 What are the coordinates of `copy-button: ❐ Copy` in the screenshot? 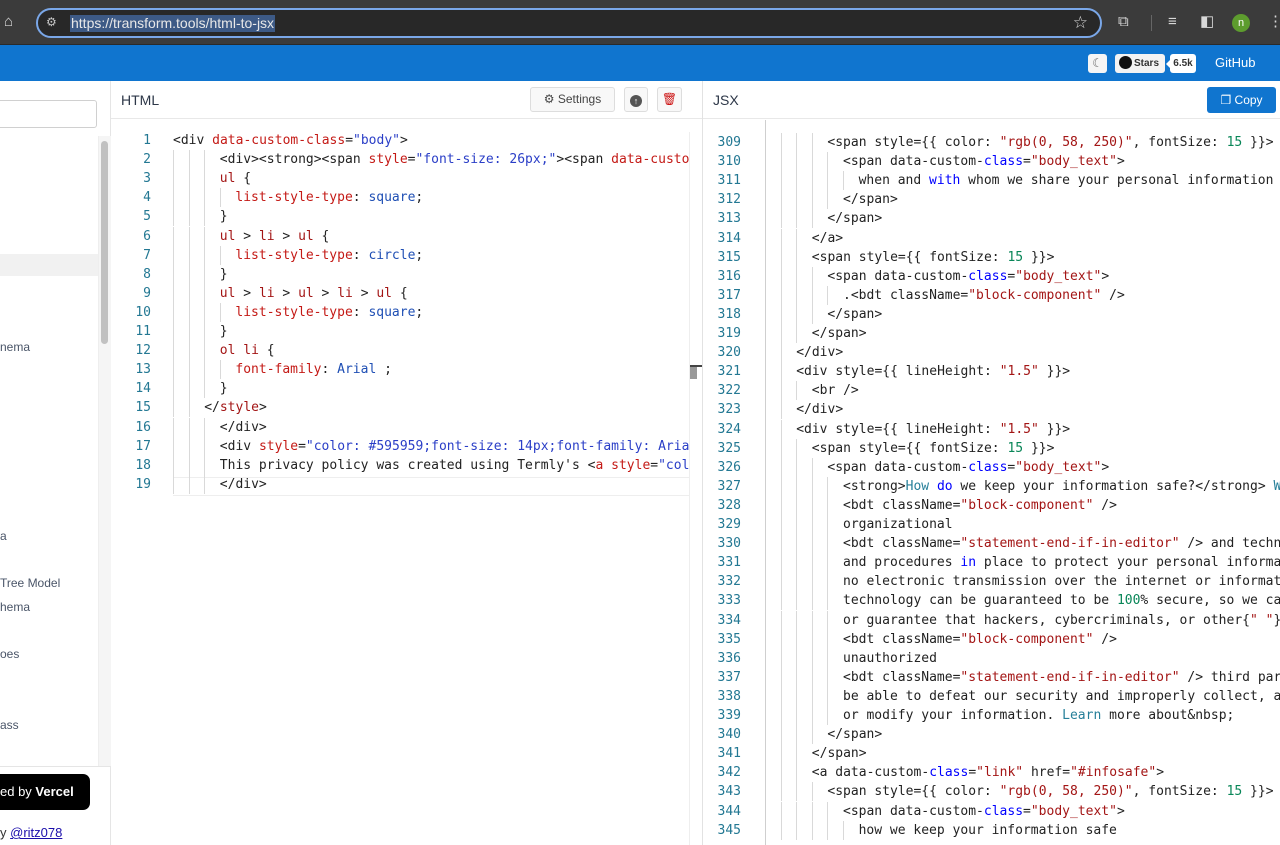 It's located at (1241, 100).